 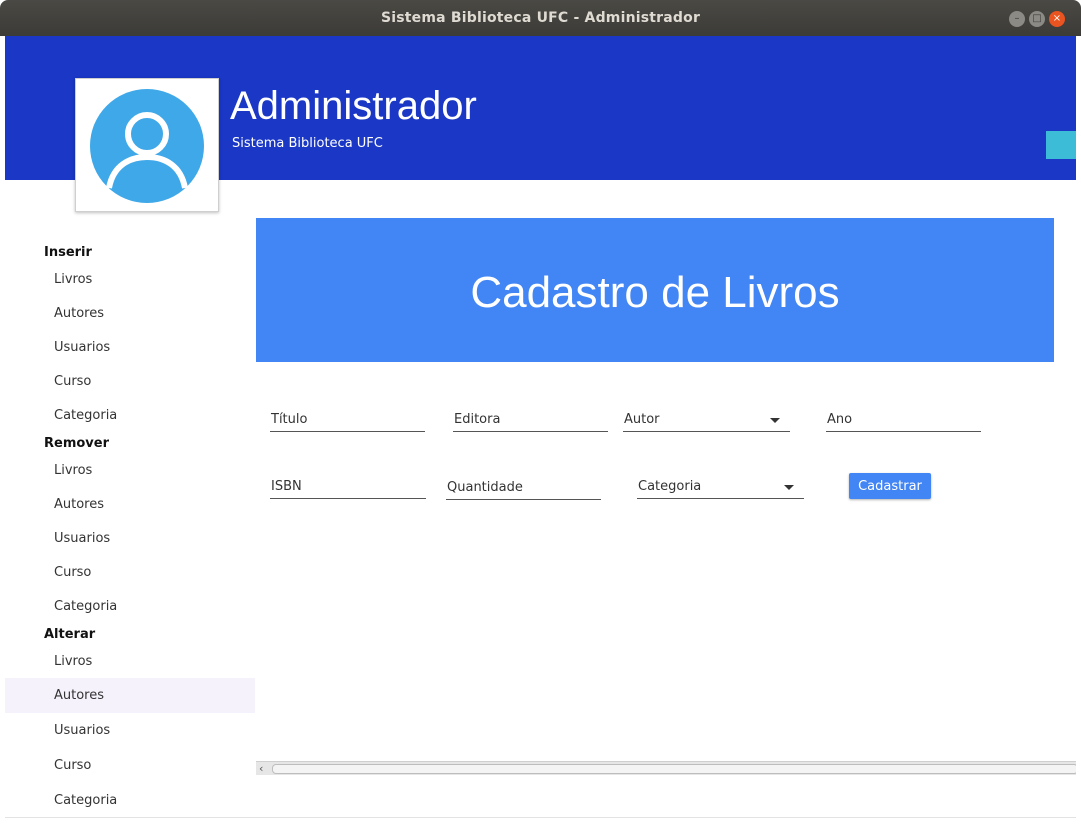 What do you see at coordinates (261, 768) in the screenshot?
I see `chevron-left-icon: ‹` at bounding box center [261, 768].